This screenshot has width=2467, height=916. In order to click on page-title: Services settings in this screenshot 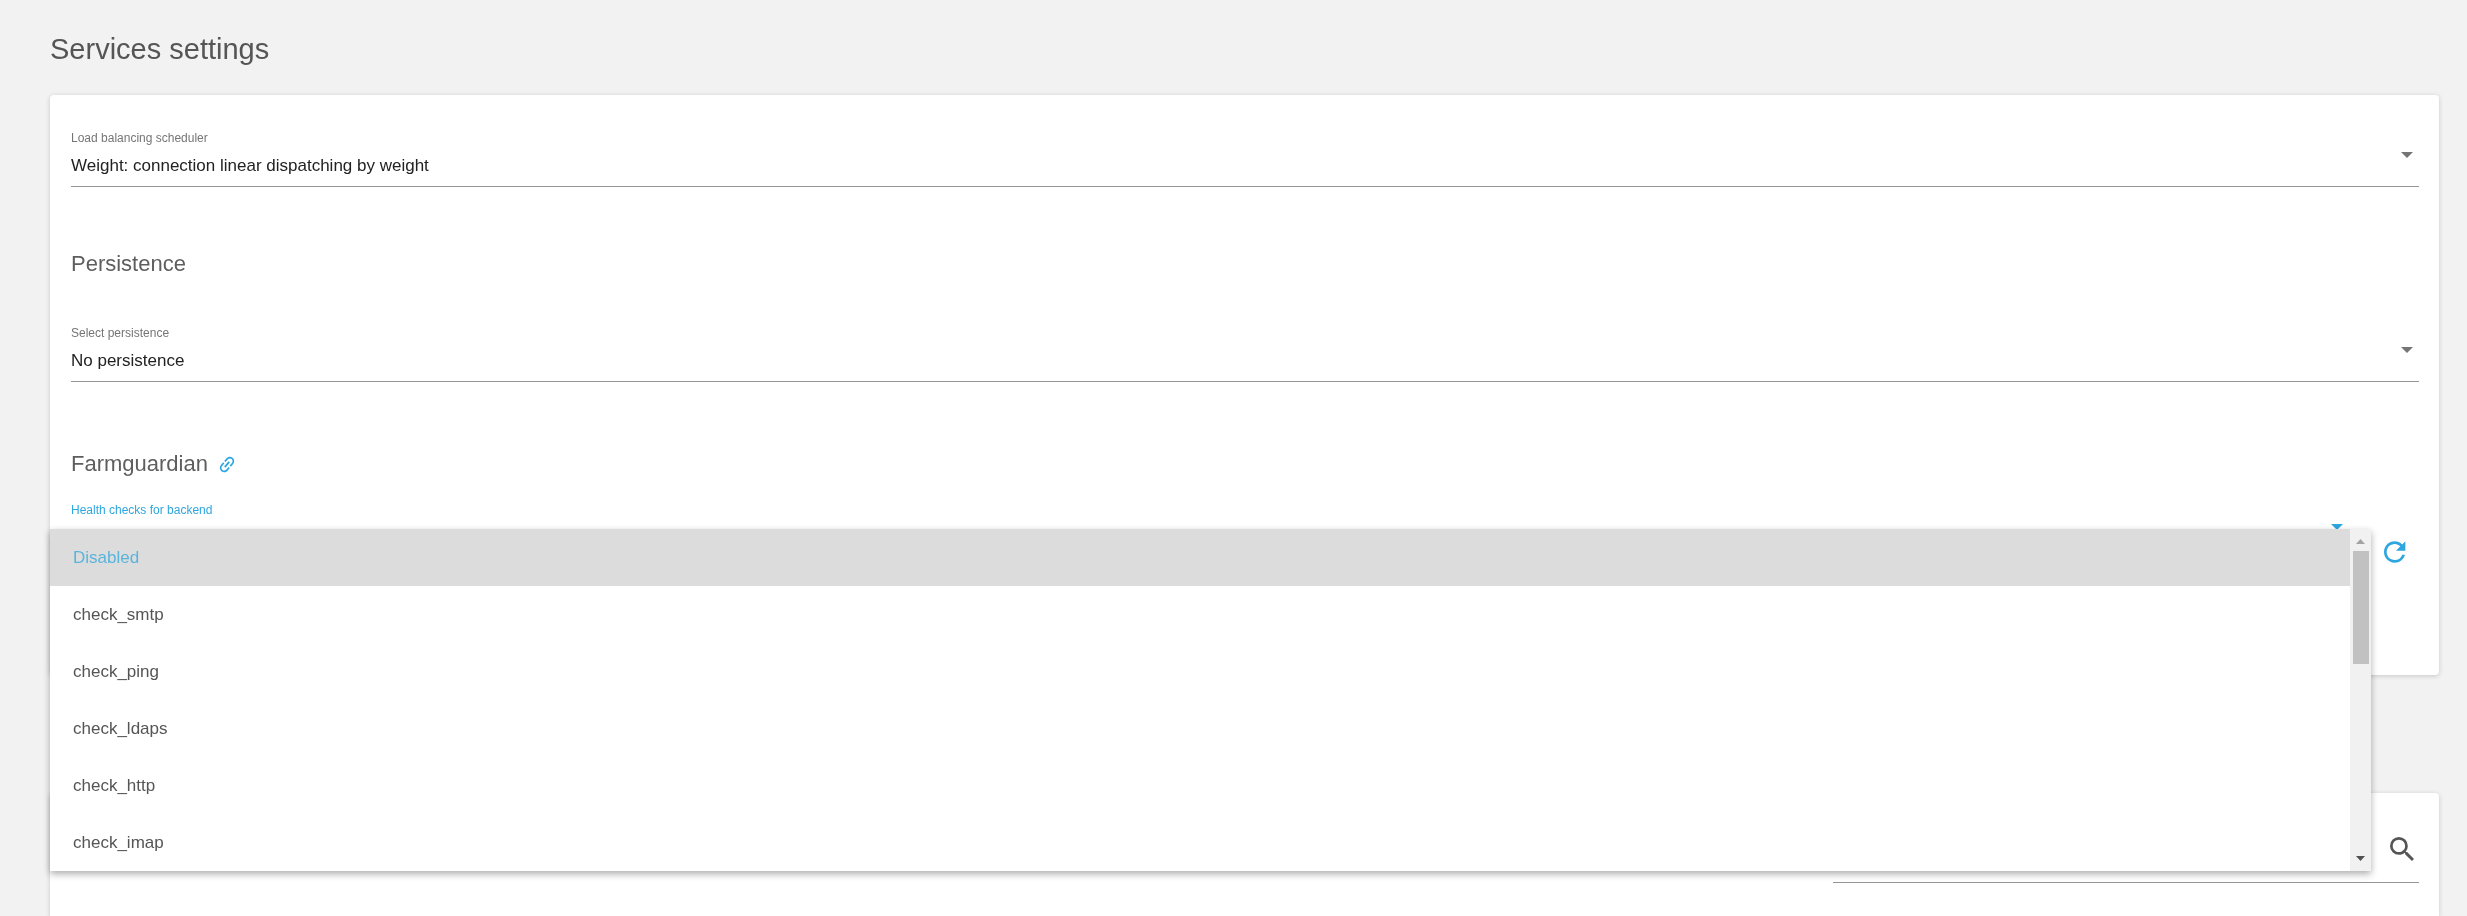, I will do `click(160, 49)`.